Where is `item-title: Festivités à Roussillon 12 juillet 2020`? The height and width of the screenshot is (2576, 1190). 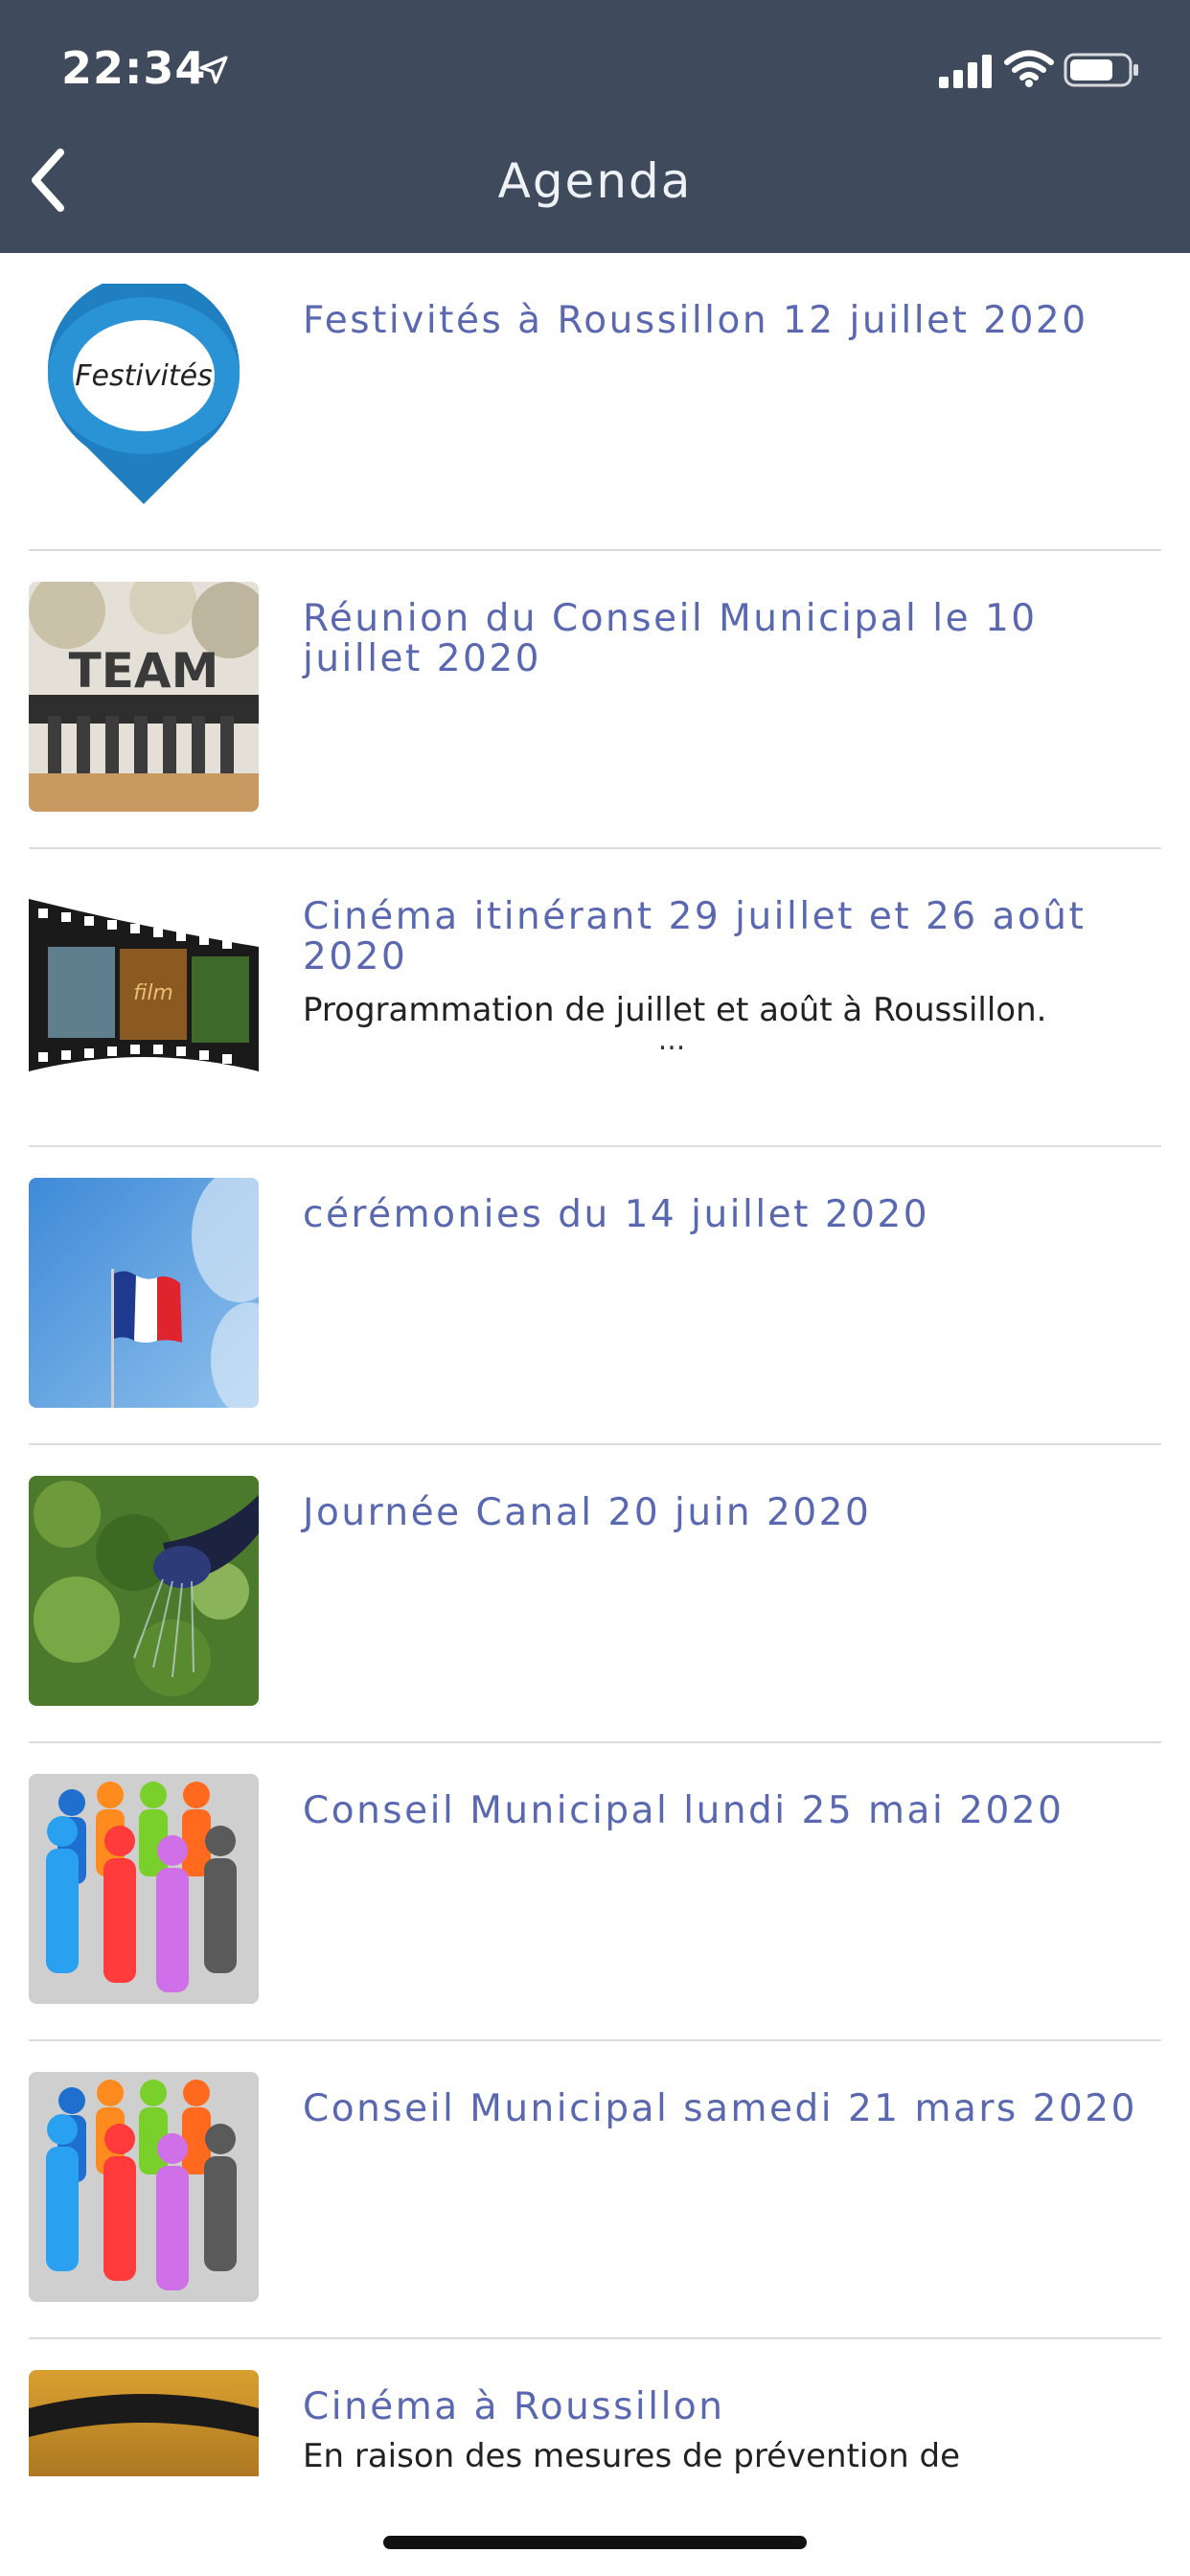 item-title: Festivités à Roussillon 12 juillet 2020 is located at coordinates (696, 320).